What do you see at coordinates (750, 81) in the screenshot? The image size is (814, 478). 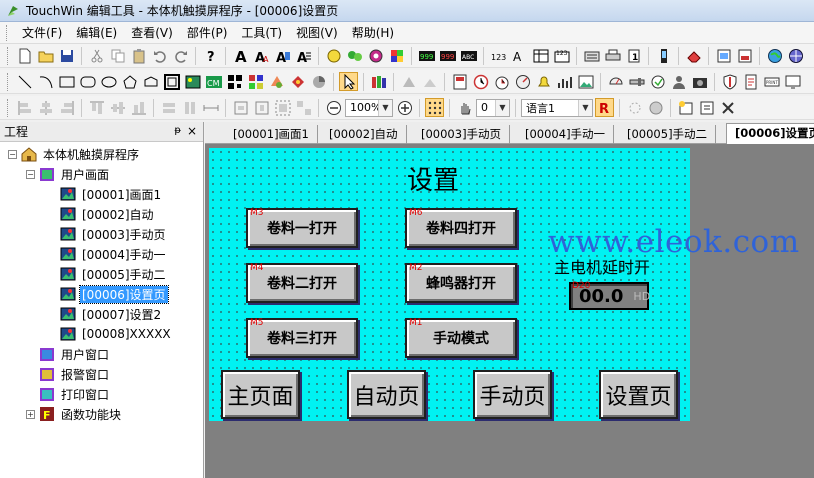 I see `document-button` at bounding box center [750, 81].